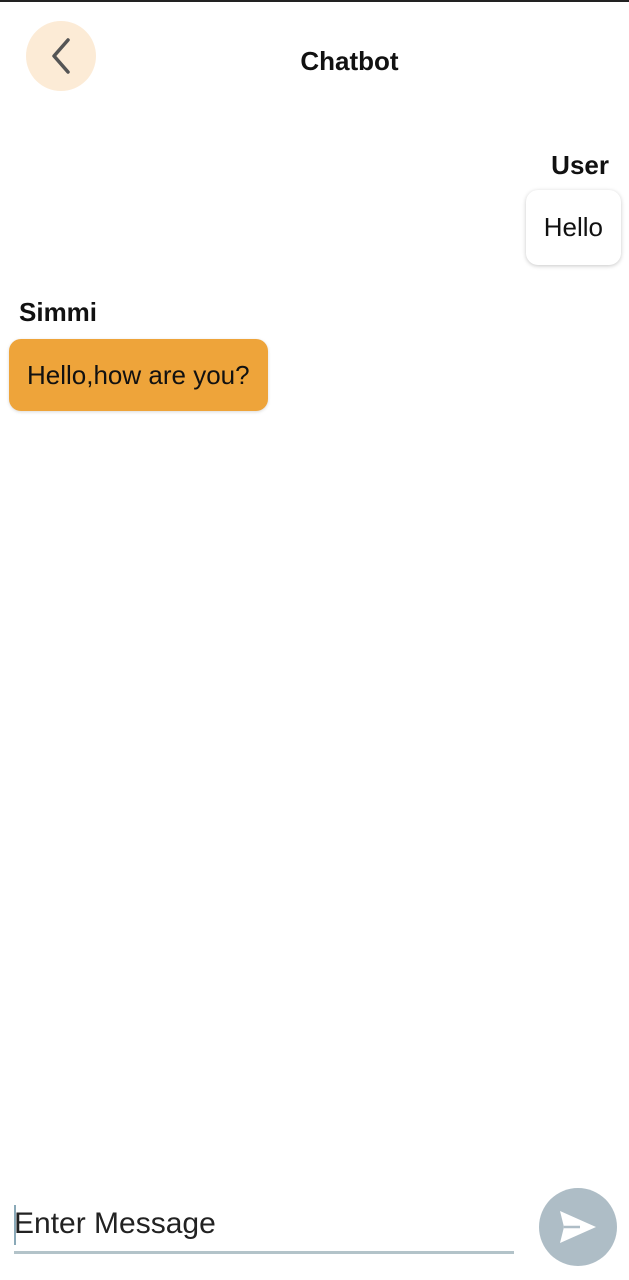 The height and width of the screenshot is (1280, 629). What do you see at coordinates (15, 1225) in the screenshot?
I see `text-caret` at bounding box center [15, 1225].